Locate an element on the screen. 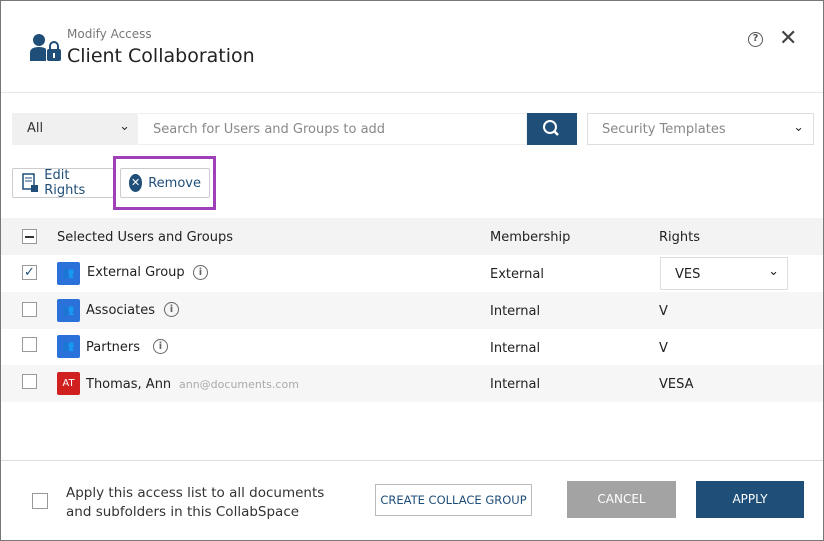 Image resolution: width=824 pixels, height=541 pixels. edit-rights-label: Edit Rights is located at coordinates (65, 183).